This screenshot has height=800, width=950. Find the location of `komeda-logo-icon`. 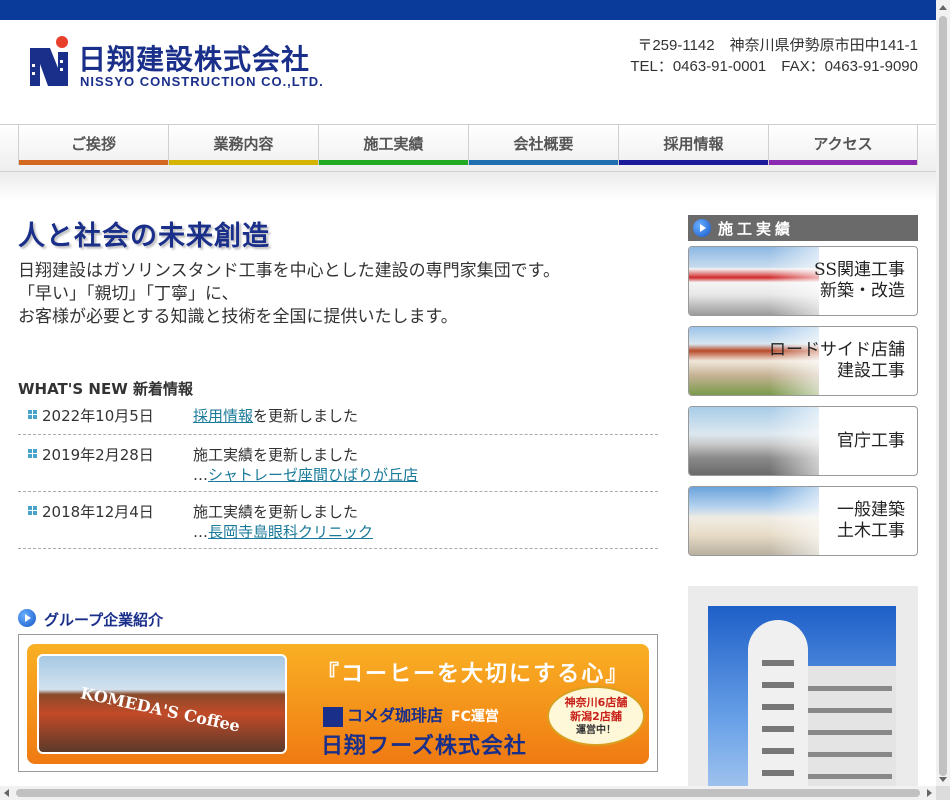

komeda-logo-icon is located at coordinates (333, 717).